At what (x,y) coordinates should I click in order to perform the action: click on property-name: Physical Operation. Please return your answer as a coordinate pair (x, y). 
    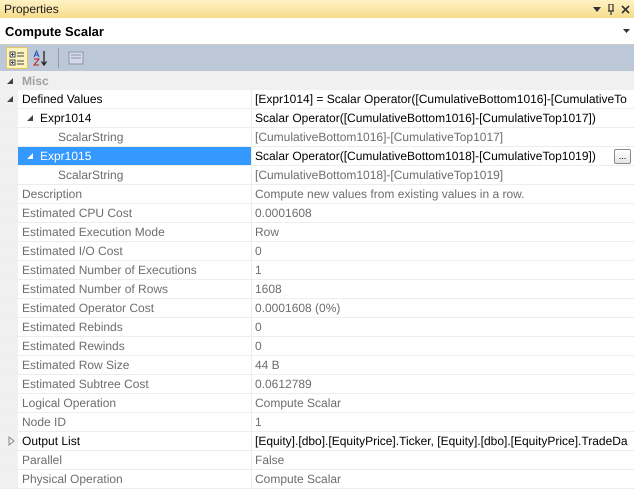
    Looking at the image, I should click on (72, 479).